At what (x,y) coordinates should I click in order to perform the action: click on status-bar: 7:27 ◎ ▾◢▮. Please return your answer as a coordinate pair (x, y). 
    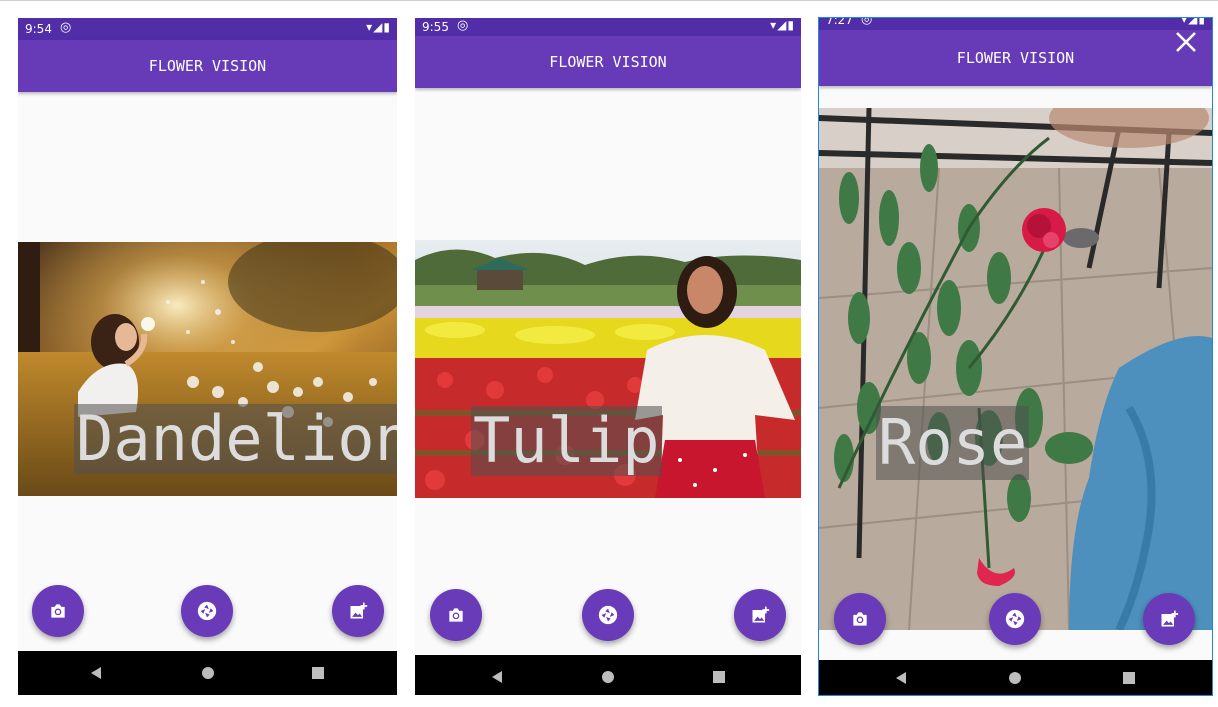
    Looking at the image, I should click on (1015, 24).